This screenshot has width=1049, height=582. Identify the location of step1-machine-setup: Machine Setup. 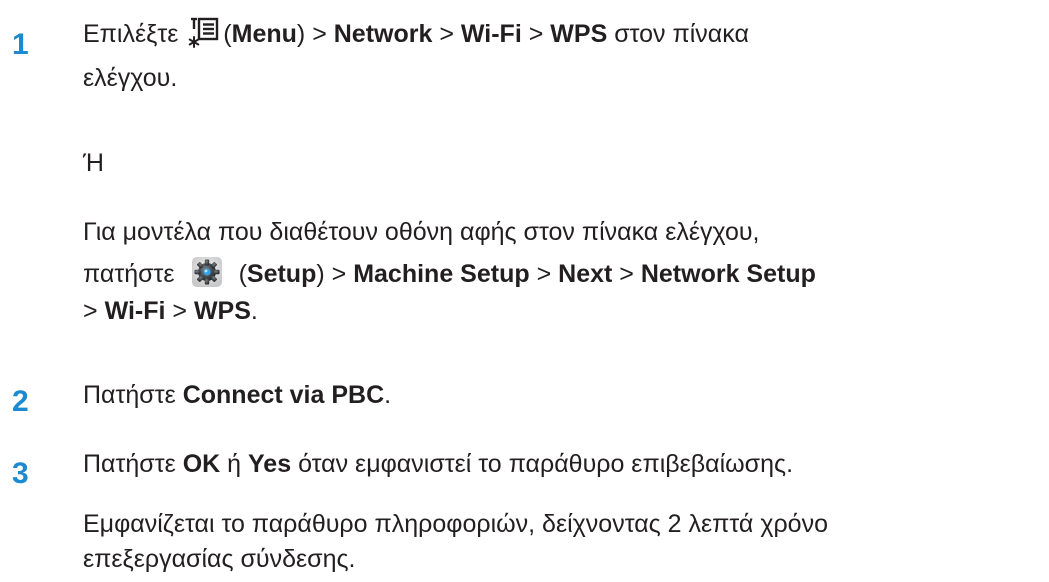
(441, 274).